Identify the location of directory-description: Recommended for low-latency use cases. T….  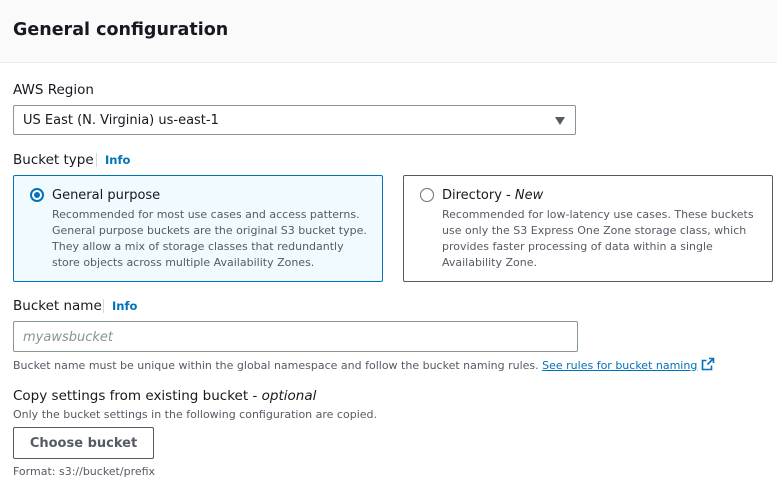
(598, 238).